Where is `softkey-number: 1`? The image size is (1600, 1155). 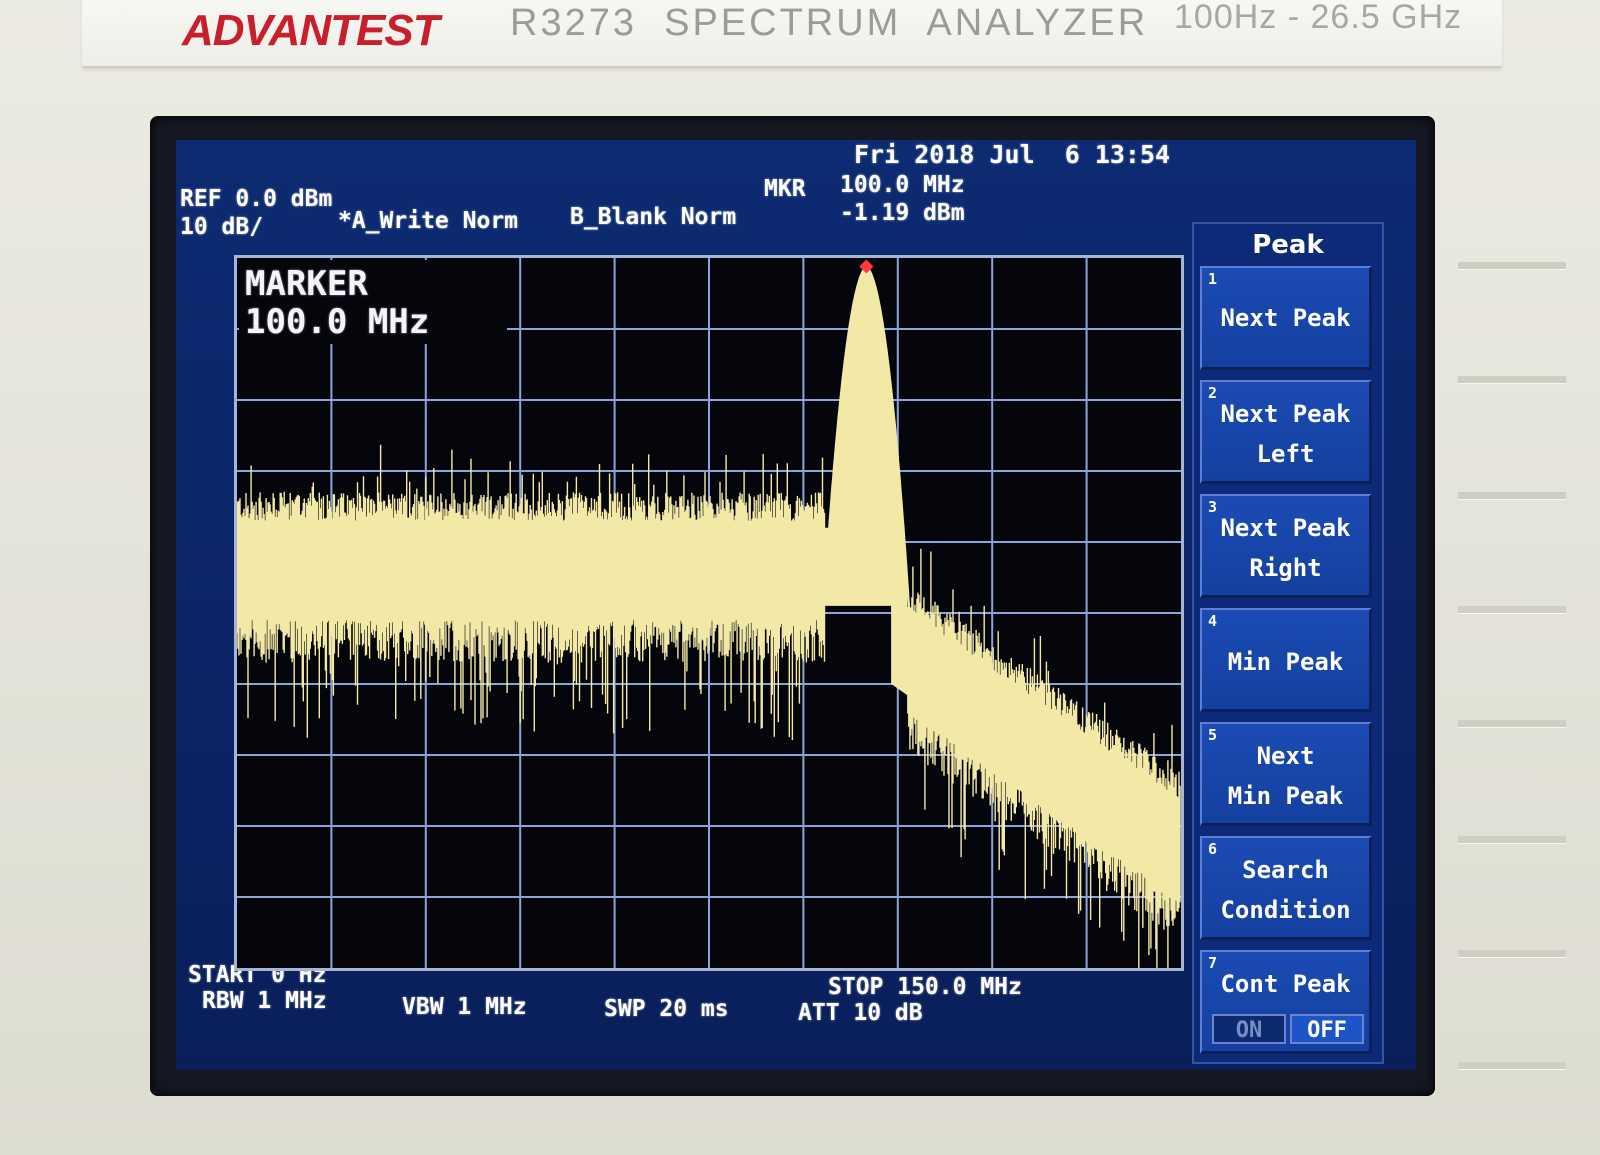 softkey-number: 1 is located at coordinates (1213, 279).